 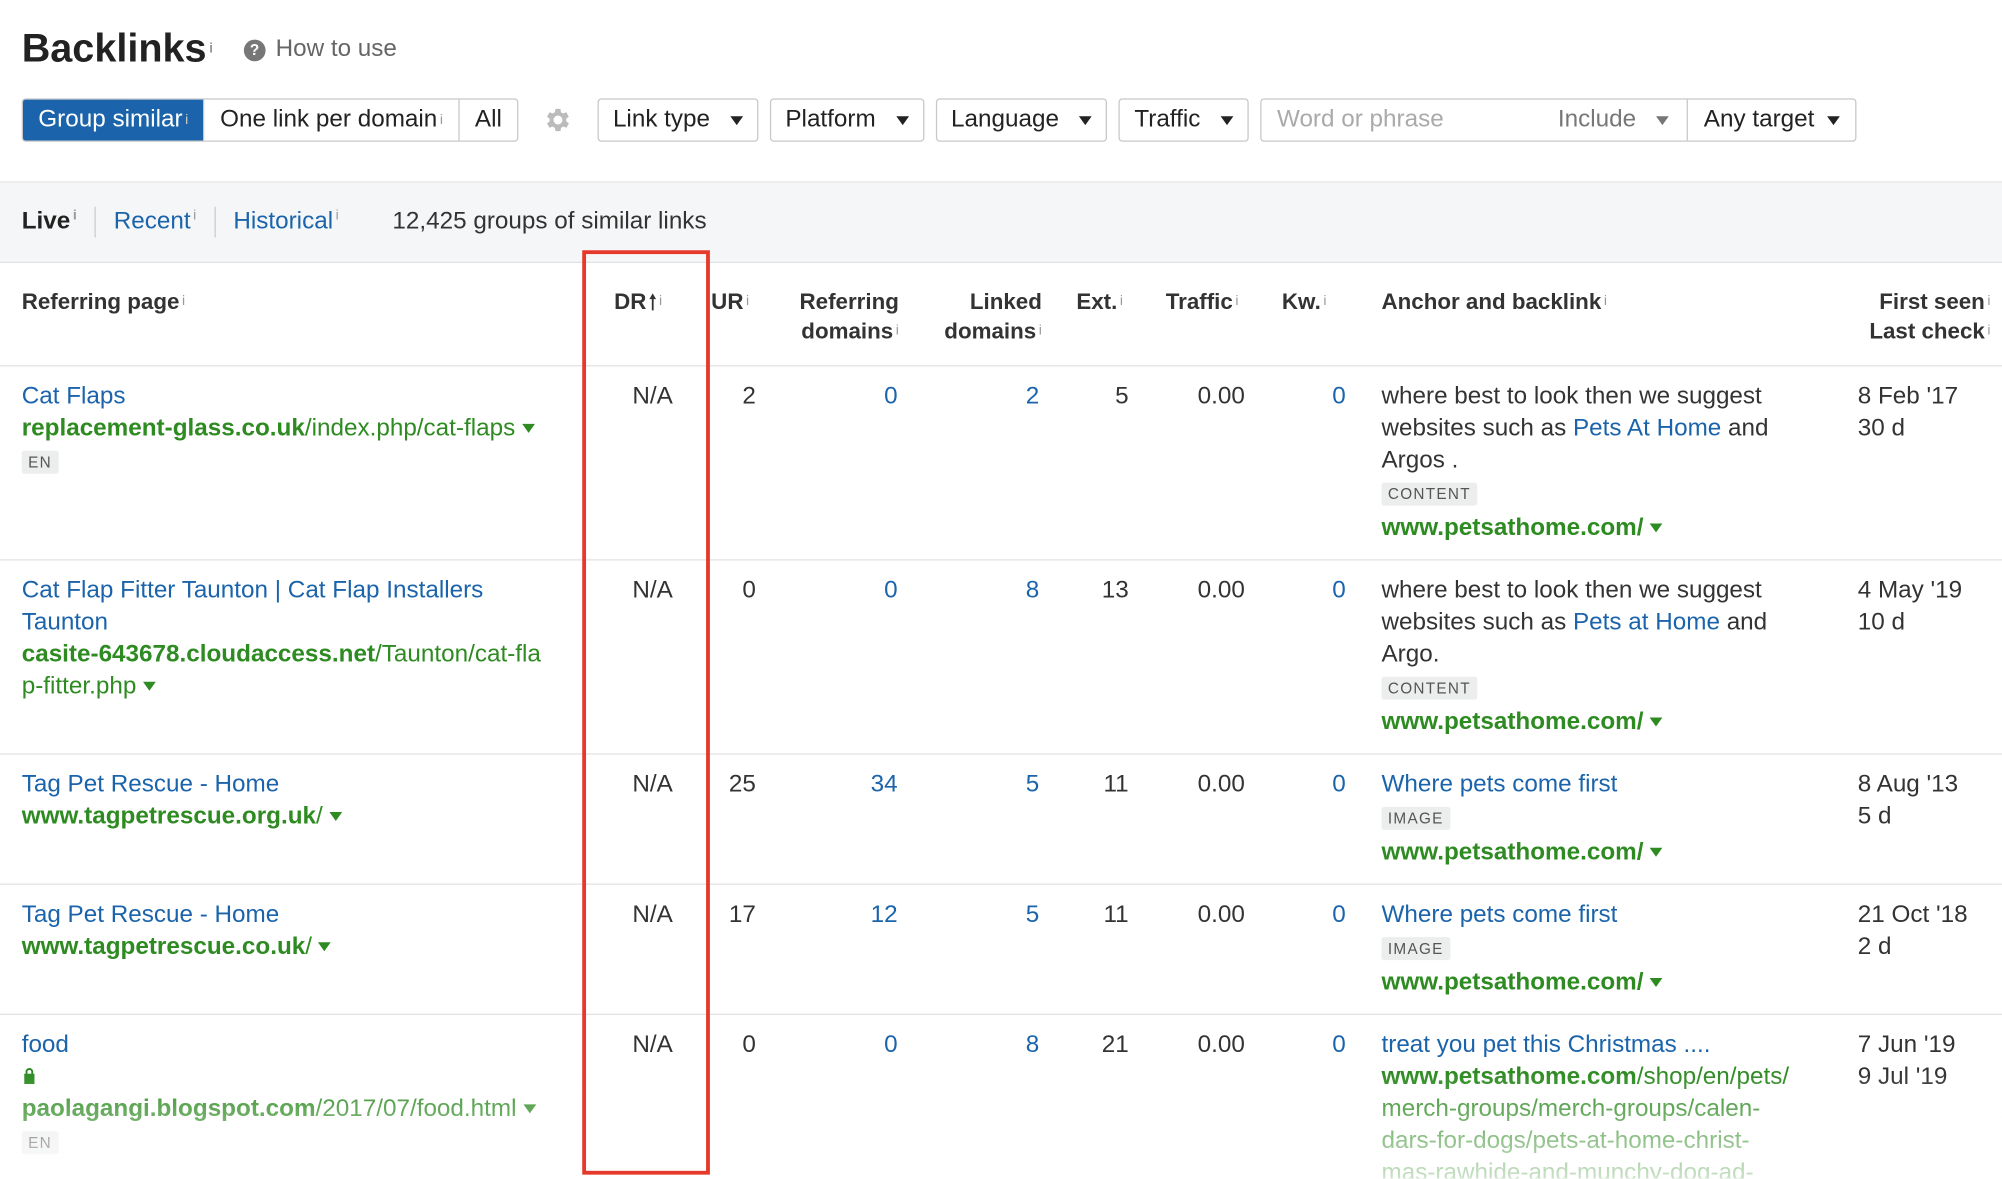 What do you see at coordinates (320, 50) in the screenshot?
I see `how-to-use-link: ? How to use` at bounding box center [320, 50].